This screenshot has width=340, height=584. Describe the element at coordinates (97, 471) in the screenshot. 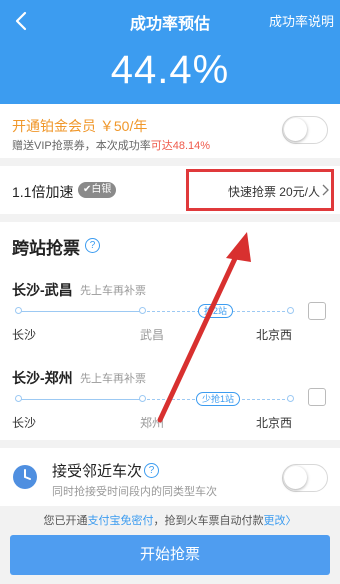

I see `nearby-title: 接受邻近车次` at that location.